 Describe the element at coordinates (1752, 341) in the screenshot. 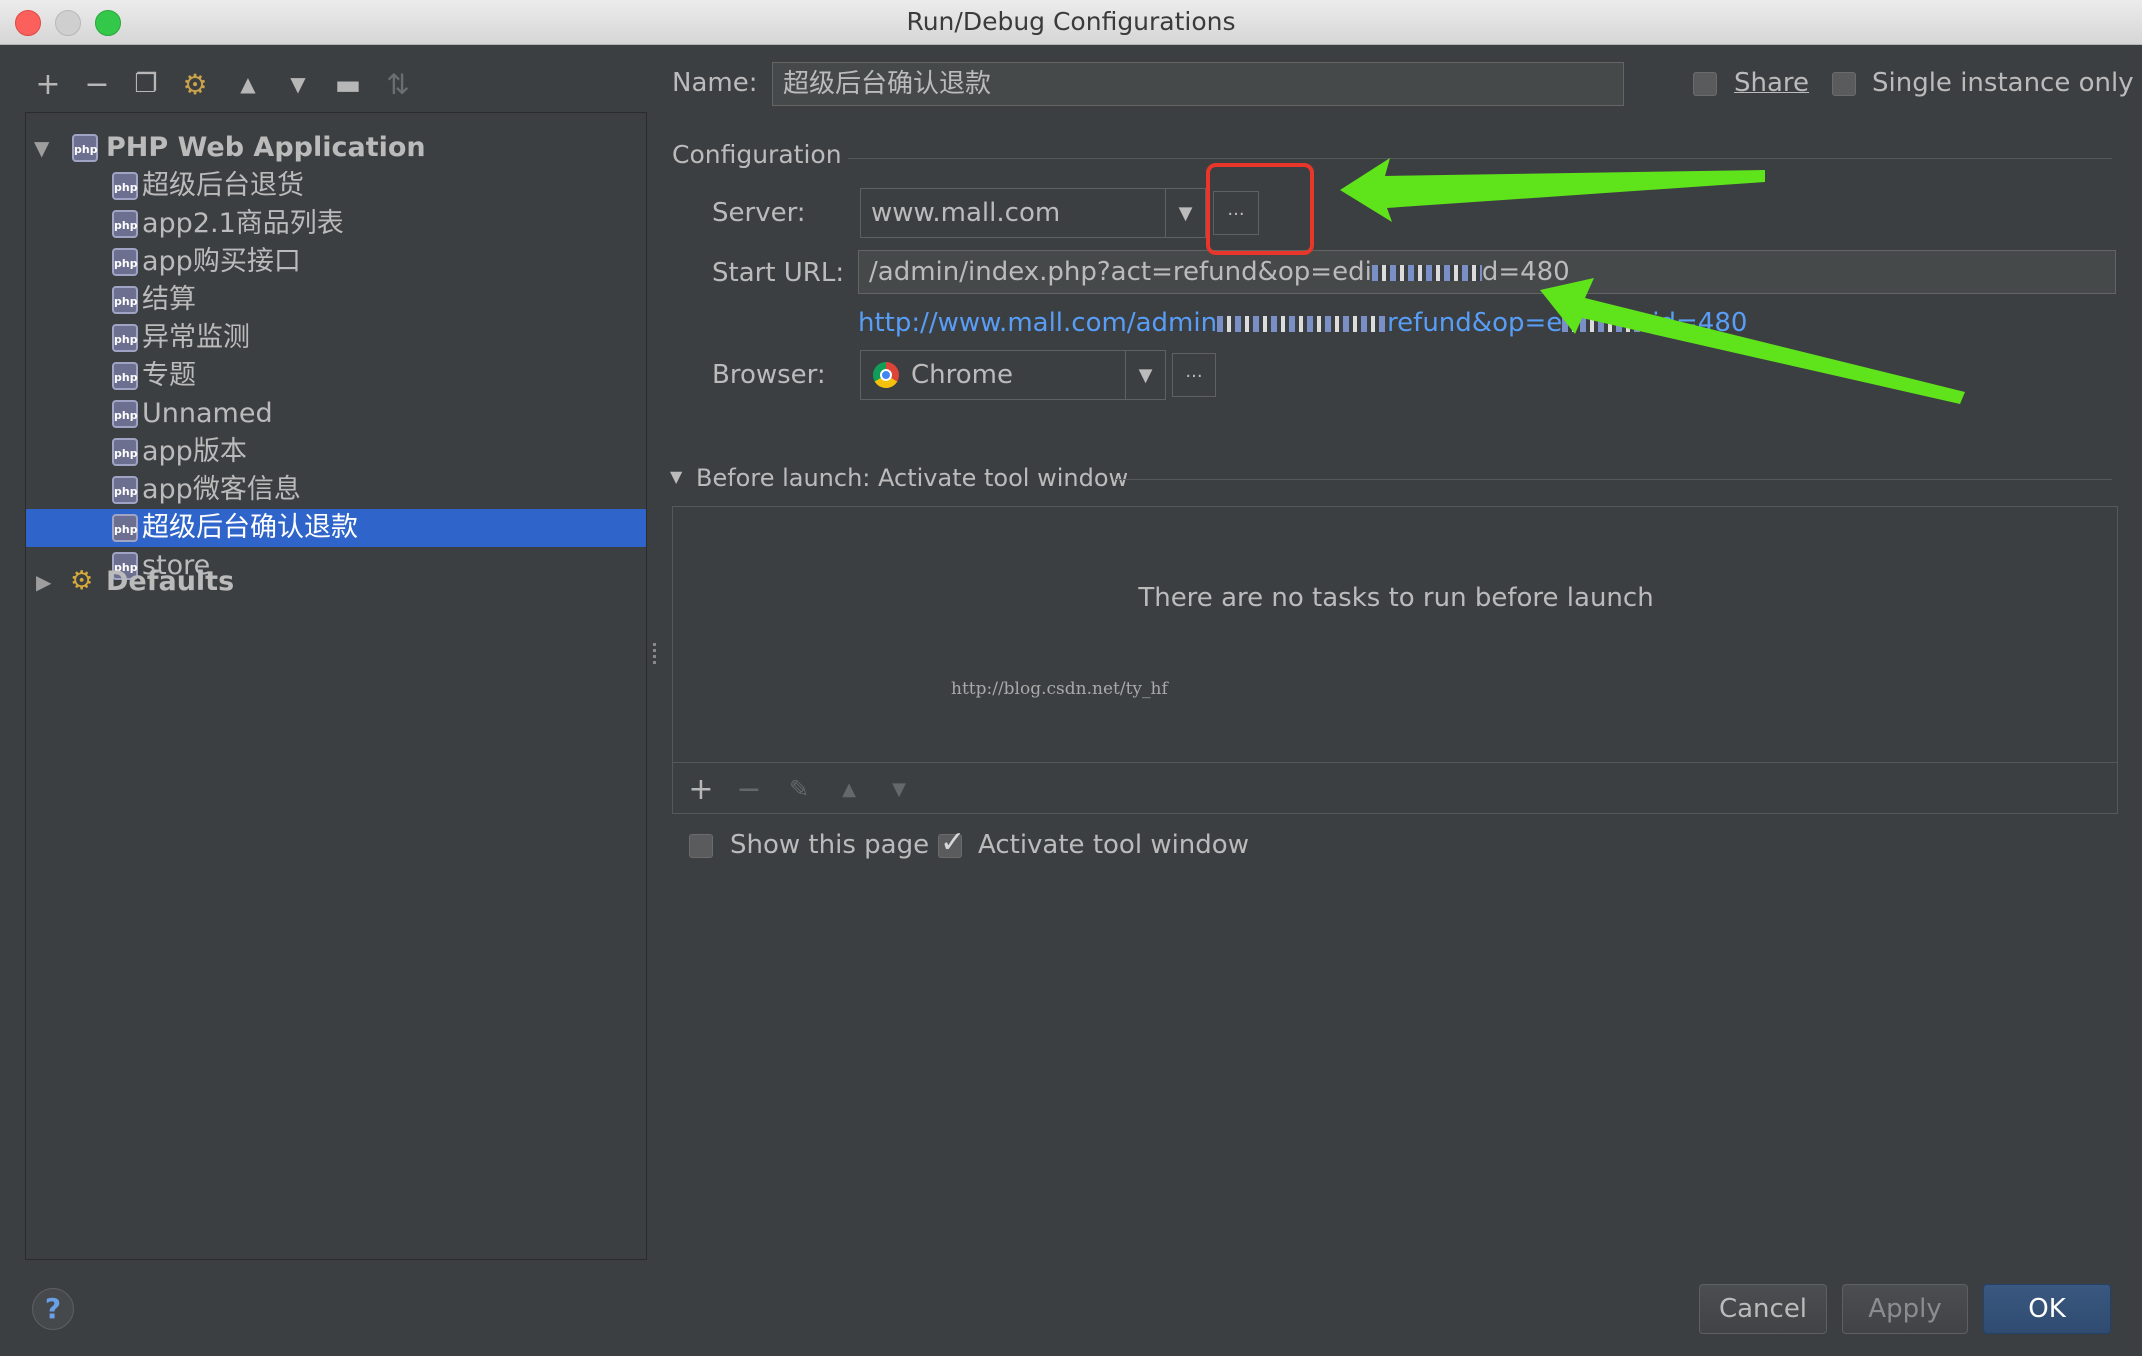

I see `arrow-to-start-url` at that location.